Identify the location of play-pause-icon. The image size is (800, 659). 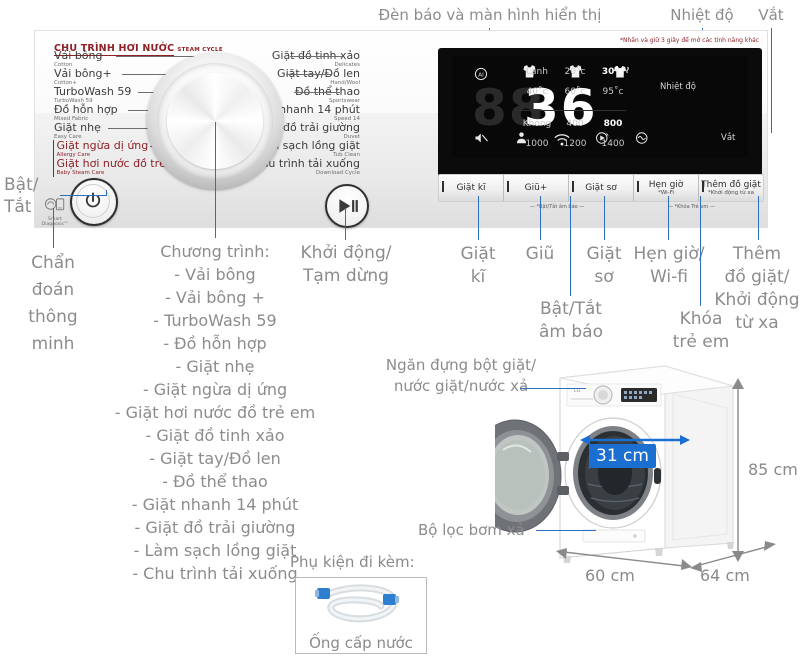
(348, 206).